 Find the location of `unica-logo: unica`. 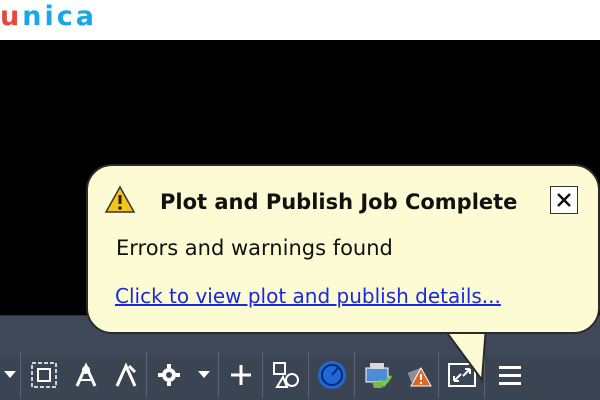

unica-logo: unica is located at coordinates (48, 17).